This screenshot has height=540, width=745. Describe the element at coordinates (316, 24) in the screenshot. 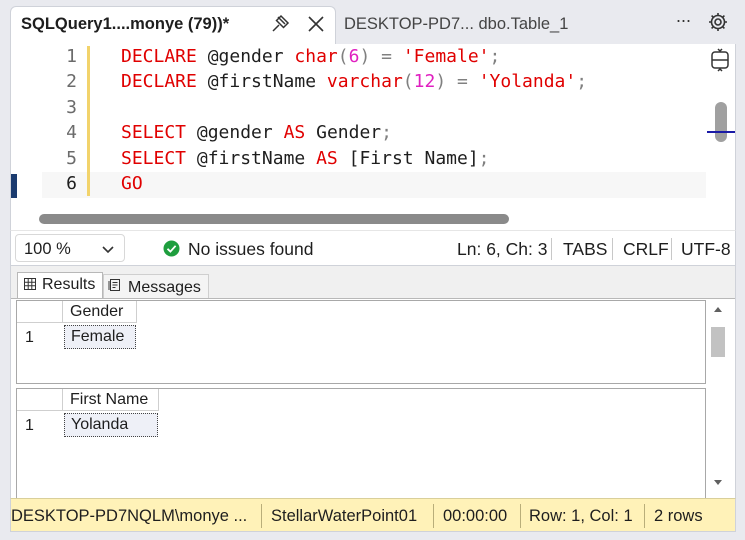

I see `close-icon` at that location.